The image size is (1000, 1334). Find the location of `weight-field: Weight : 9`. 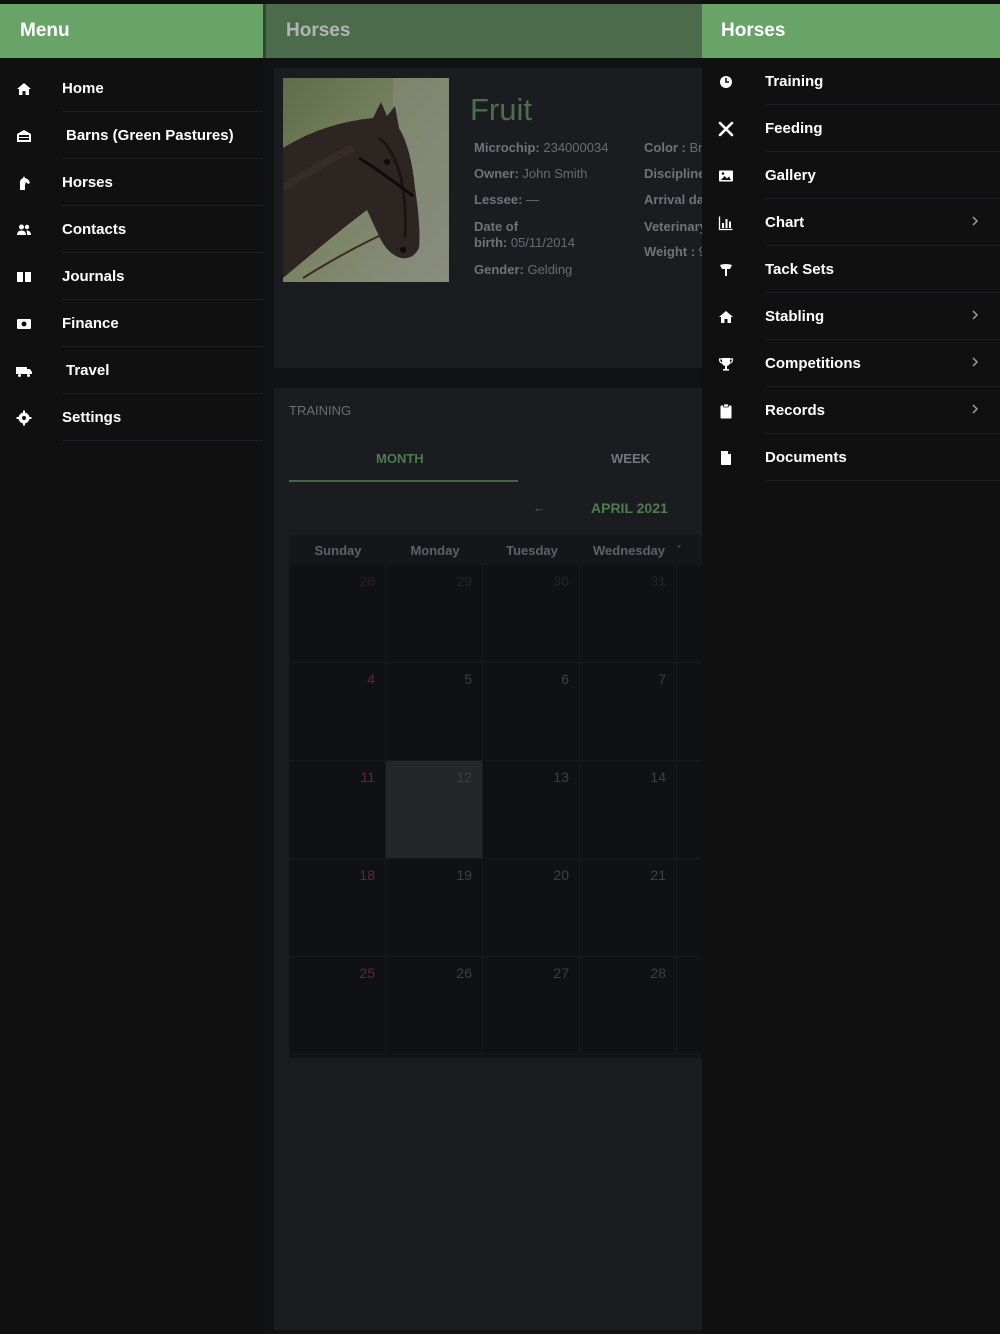

weight-field: Weight : 9 is located at coordinates (673, 252).